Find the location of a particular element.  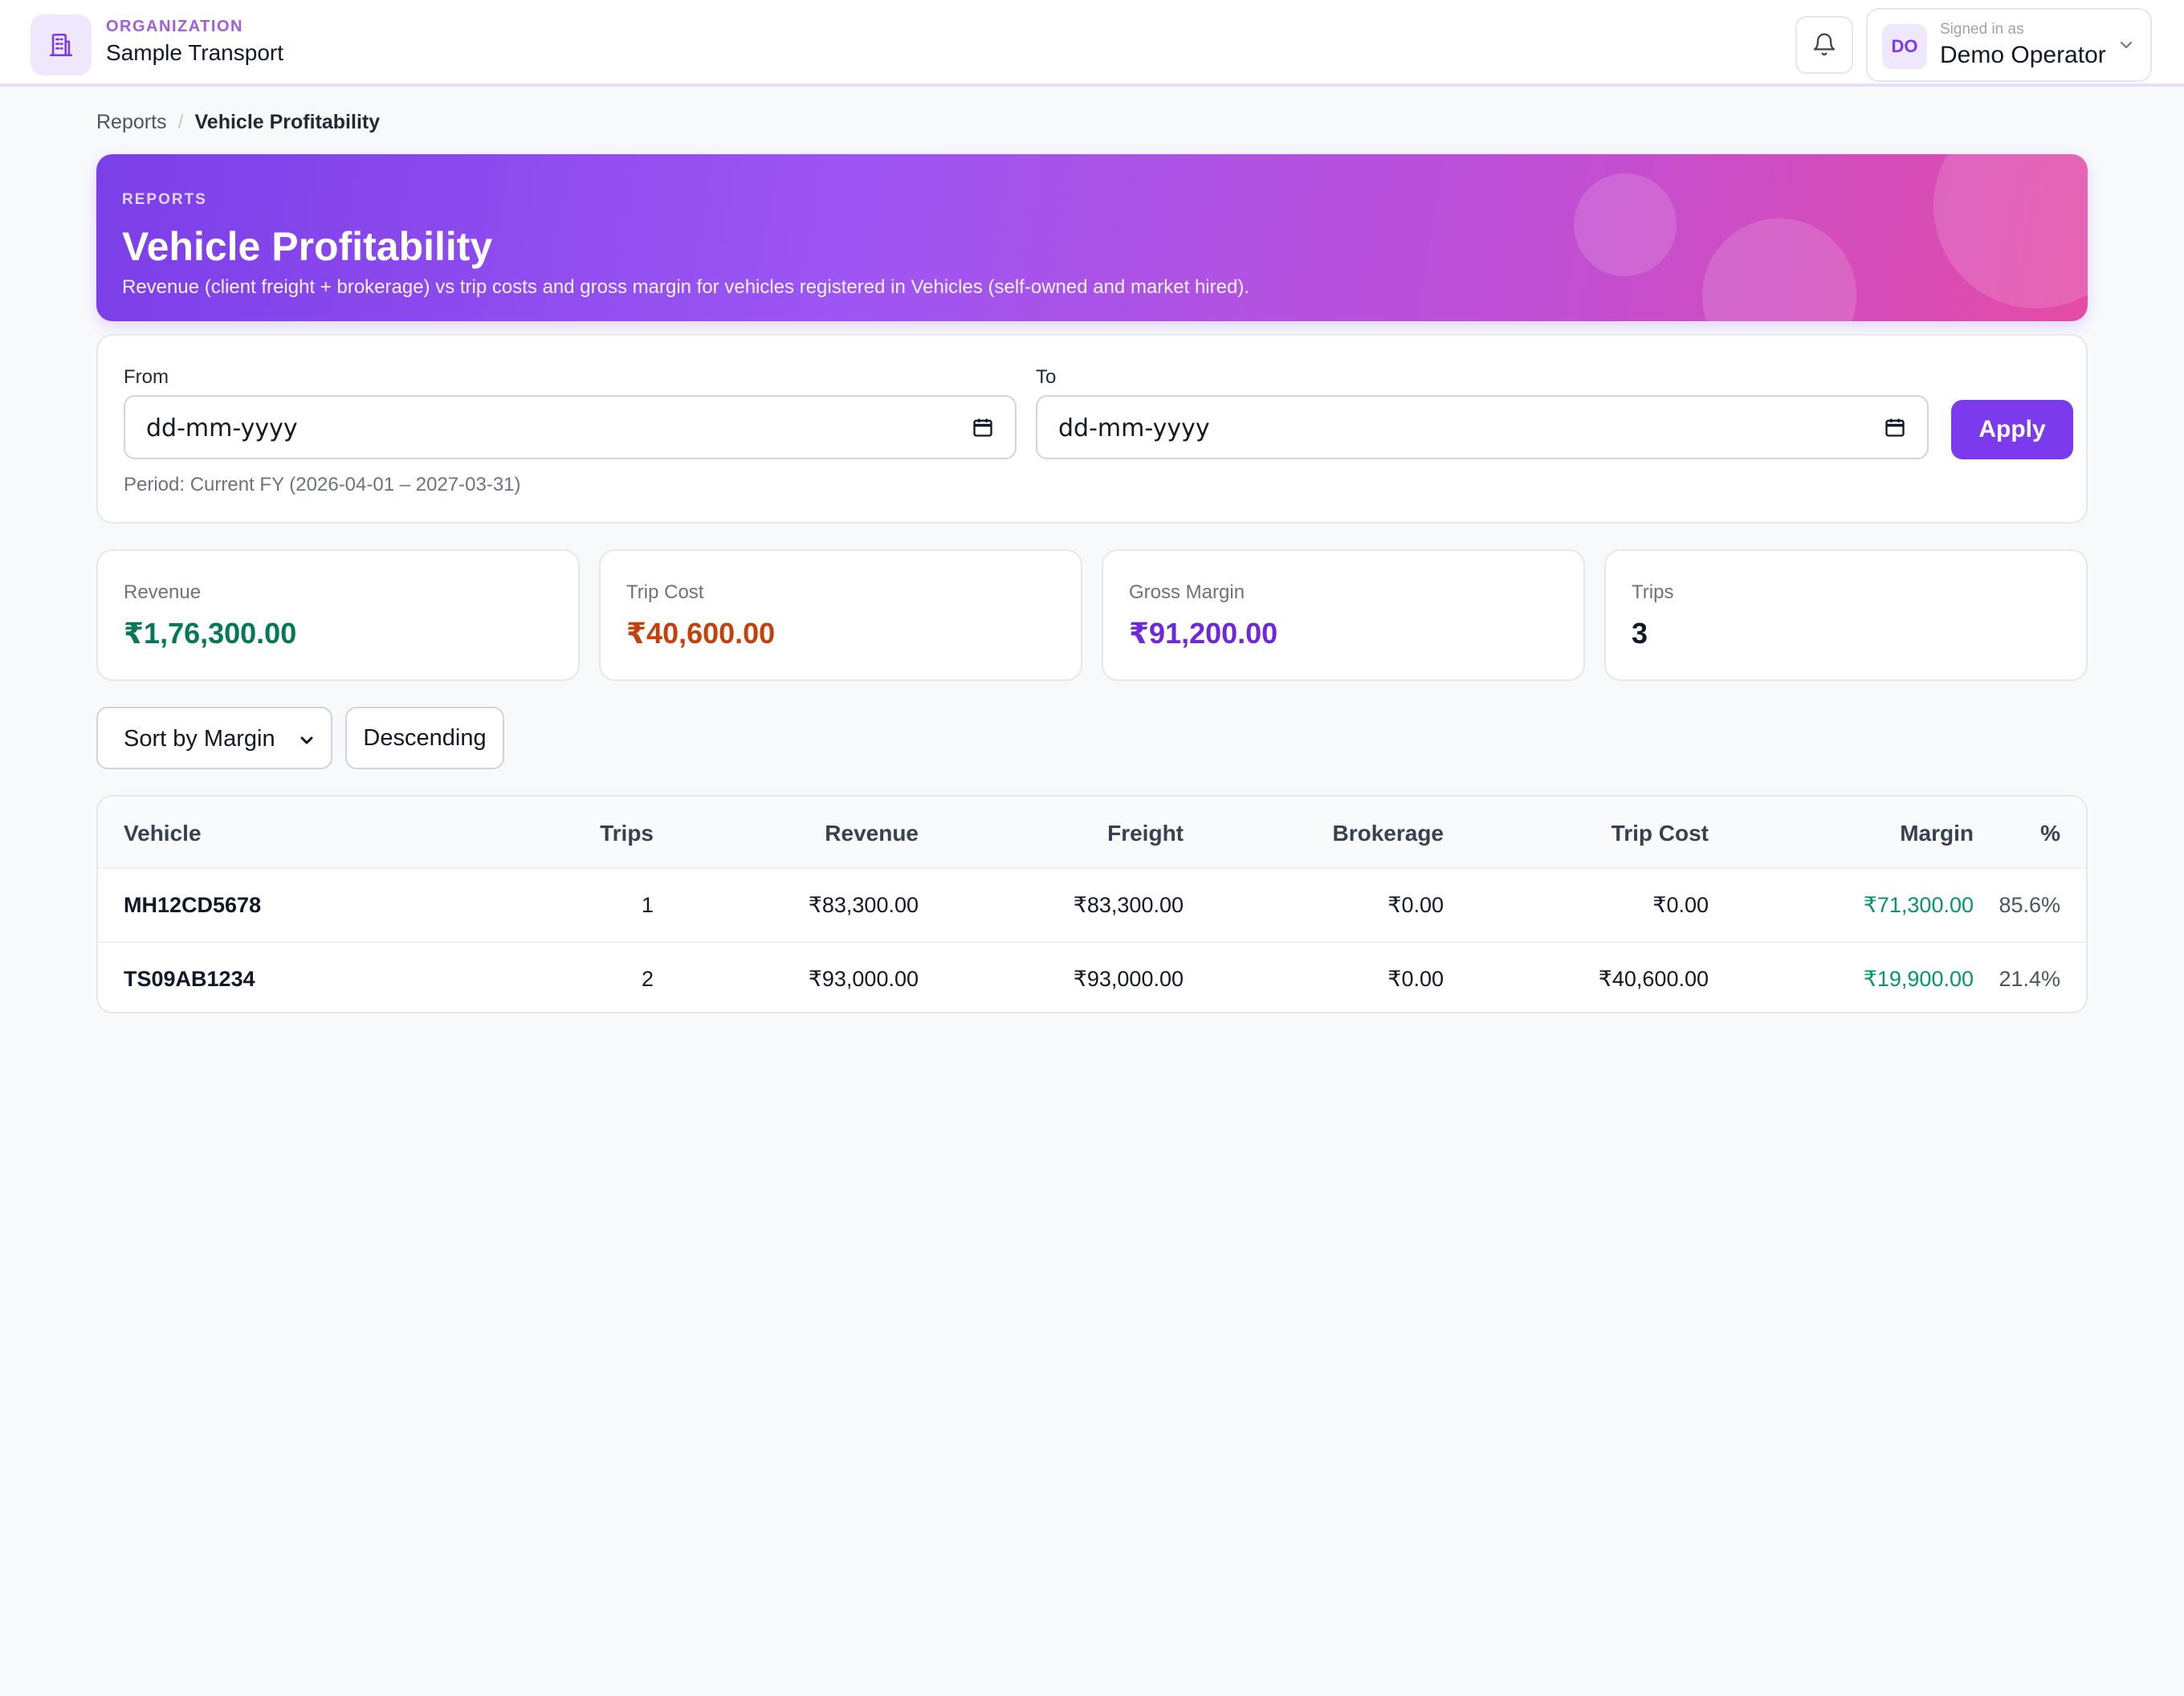

stat-label: Trips is located at coordinates (1653, 592).